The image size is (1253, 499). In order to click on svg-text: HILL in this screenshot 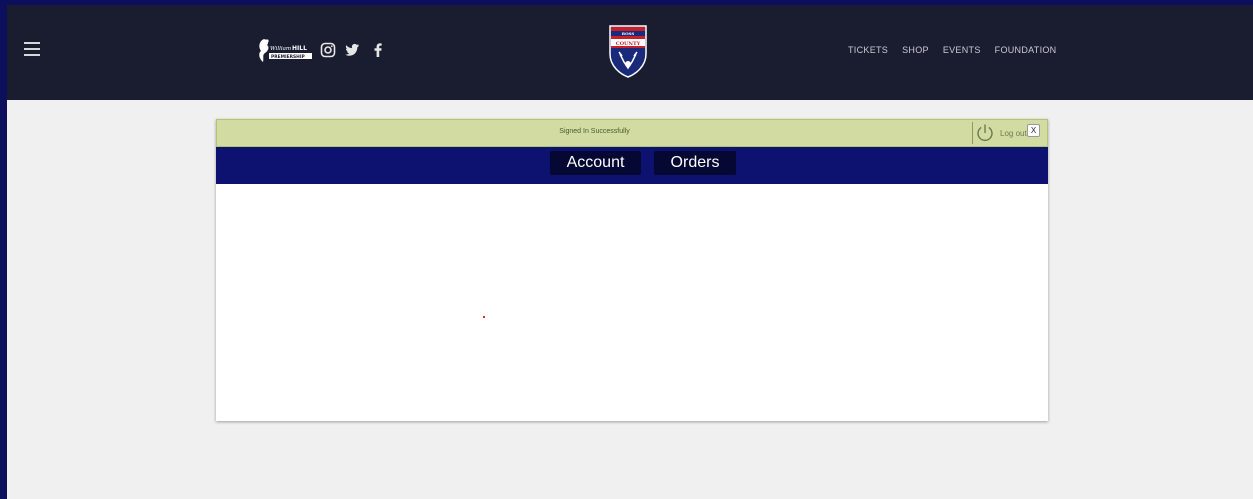, I will do `click(299, 48)`.